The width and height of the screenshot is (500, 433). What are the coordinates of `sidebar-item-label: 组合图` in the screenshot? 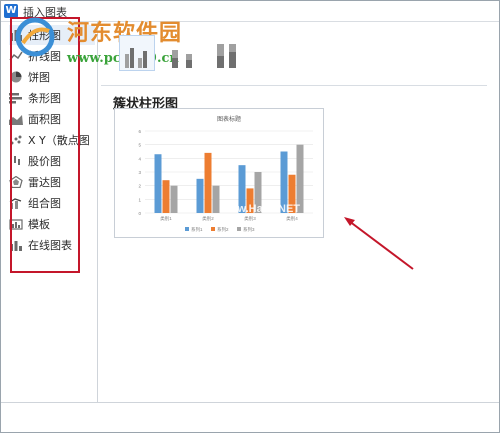 It's located at (44, 203).